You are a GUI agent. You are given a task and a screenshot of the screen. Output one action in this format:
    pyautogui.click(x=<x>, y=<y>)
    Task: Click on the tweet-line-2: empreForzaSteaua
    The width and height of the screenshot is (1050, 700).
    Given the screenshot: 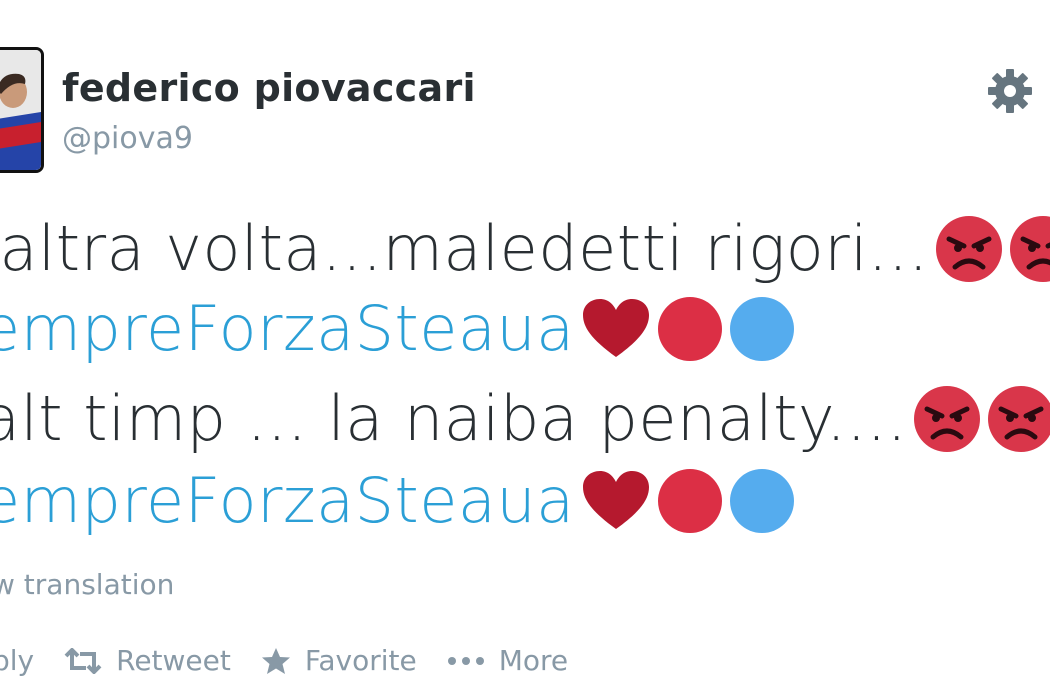 What is the action you would take?
    pyautogui.click(x=397, y=328)
    